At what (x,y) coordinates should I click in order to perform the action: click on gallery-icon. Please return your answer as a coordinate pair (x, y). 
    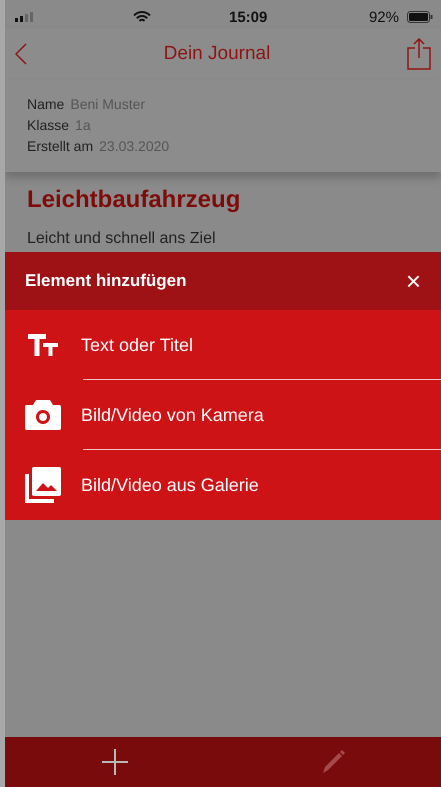
    Looking at the image, I should click on (43, 485).